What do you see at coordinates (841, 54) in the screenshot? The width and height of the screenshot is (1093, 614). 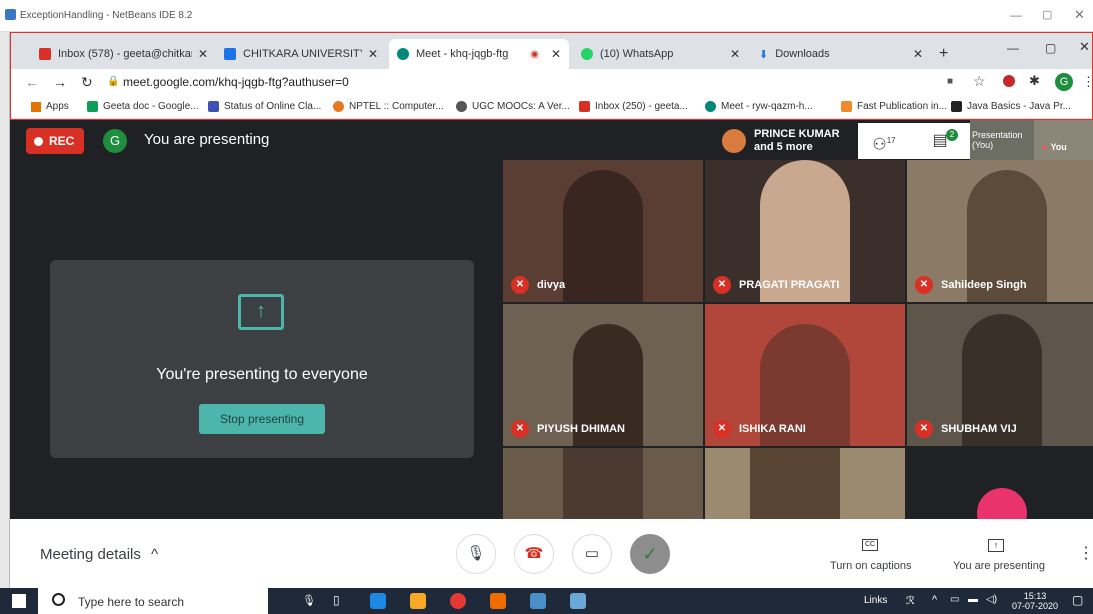 I see `tab-downloads: ⬇ Downloads ✕` at bounding box center [841, 54].